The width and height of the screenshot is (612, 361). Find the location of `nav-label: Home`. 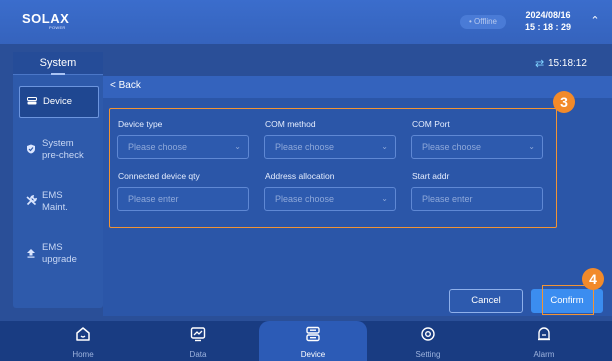

nav-label: Home is located at coordinates (83, 354).